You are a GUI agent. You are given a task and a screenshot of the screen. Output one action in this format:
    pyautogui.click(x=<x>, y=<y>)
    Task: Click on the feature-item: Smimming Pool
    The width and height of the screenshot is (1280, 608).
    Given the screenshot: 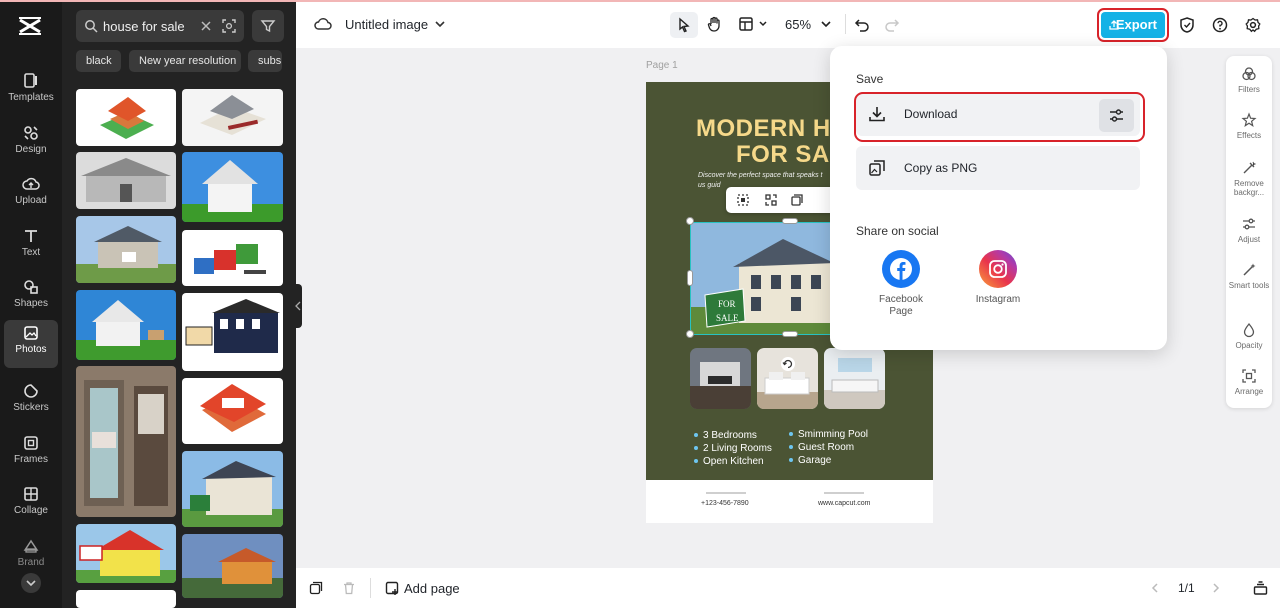 What is the action you would take?
    pyautogui.click(x=828, y=434)
    